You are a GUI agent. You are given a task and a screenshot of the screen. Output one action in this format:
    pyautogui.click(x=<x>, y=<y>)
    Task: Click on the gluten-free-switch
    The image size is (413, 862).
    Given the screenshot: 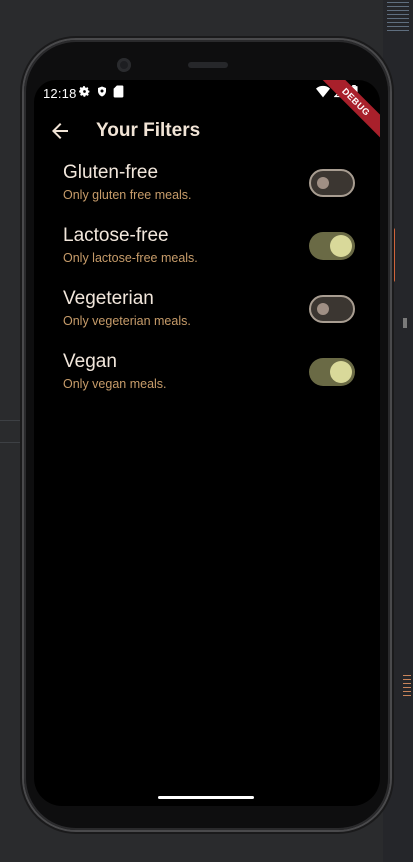 What is the action you would take?
    pyautogui.click(x=332, y=183)
    